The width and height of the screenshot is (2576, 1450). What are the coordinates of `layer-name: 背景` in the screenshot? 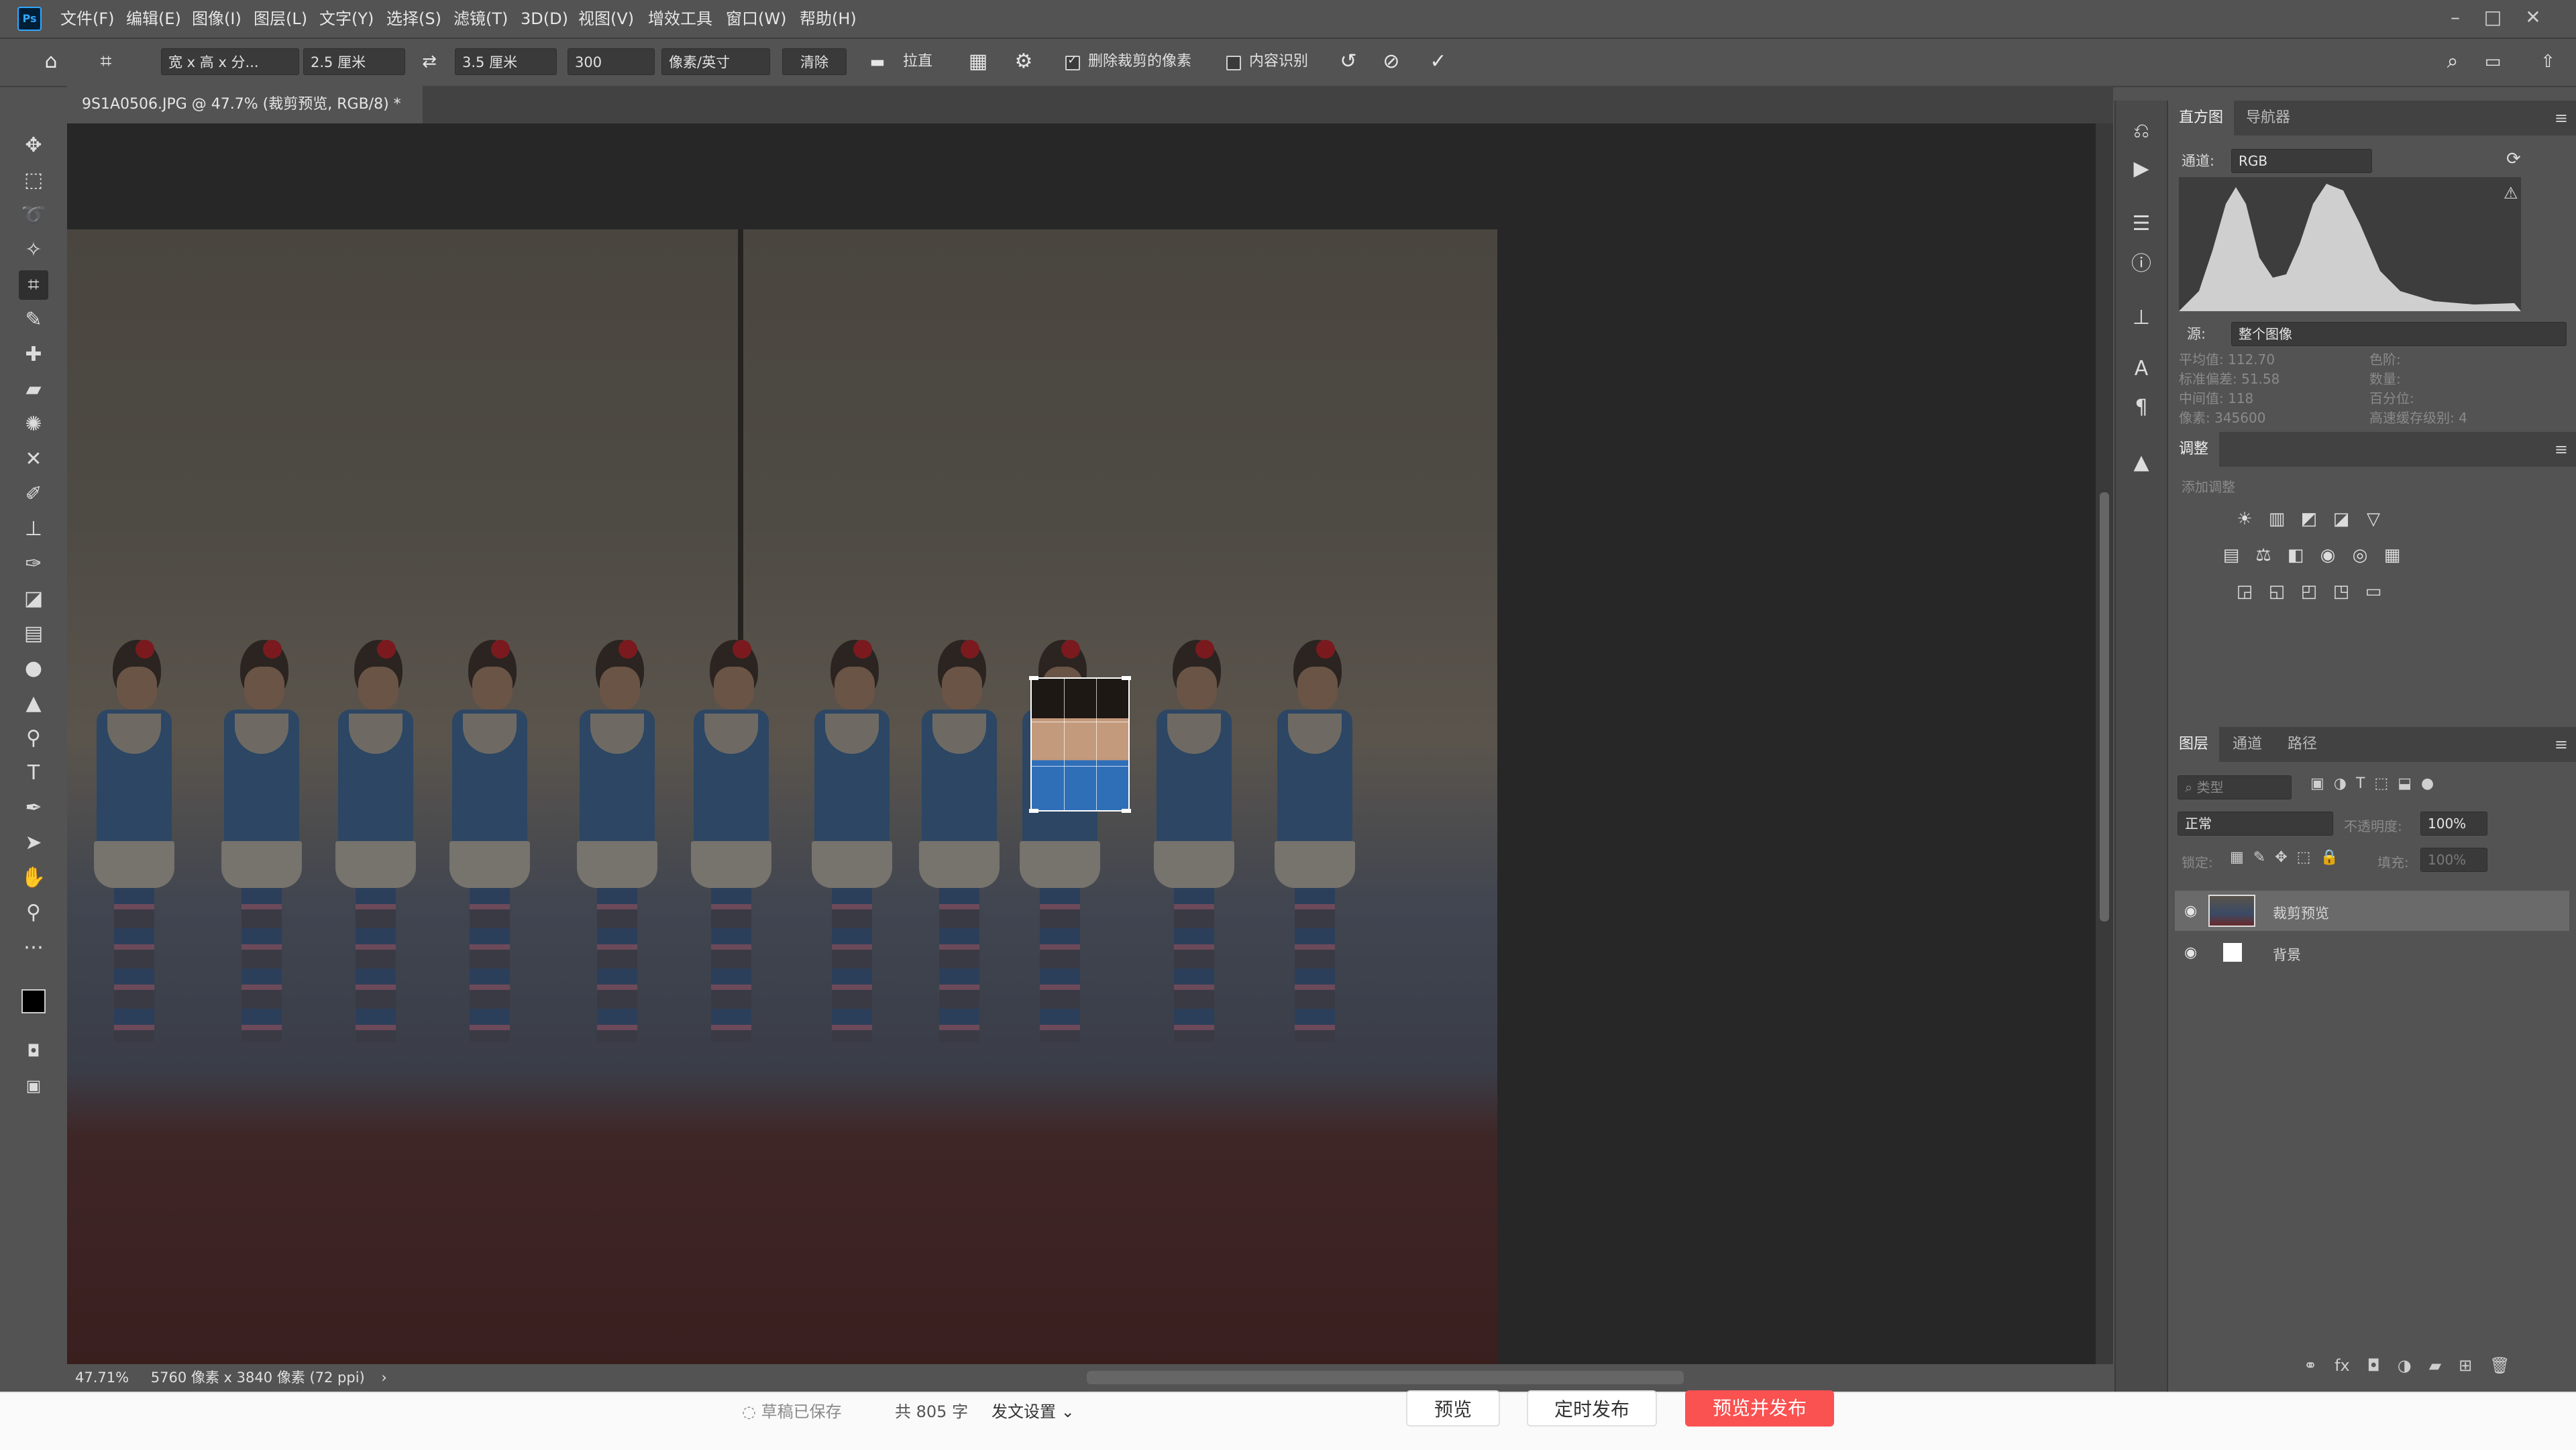 It's located at (2287, 954).